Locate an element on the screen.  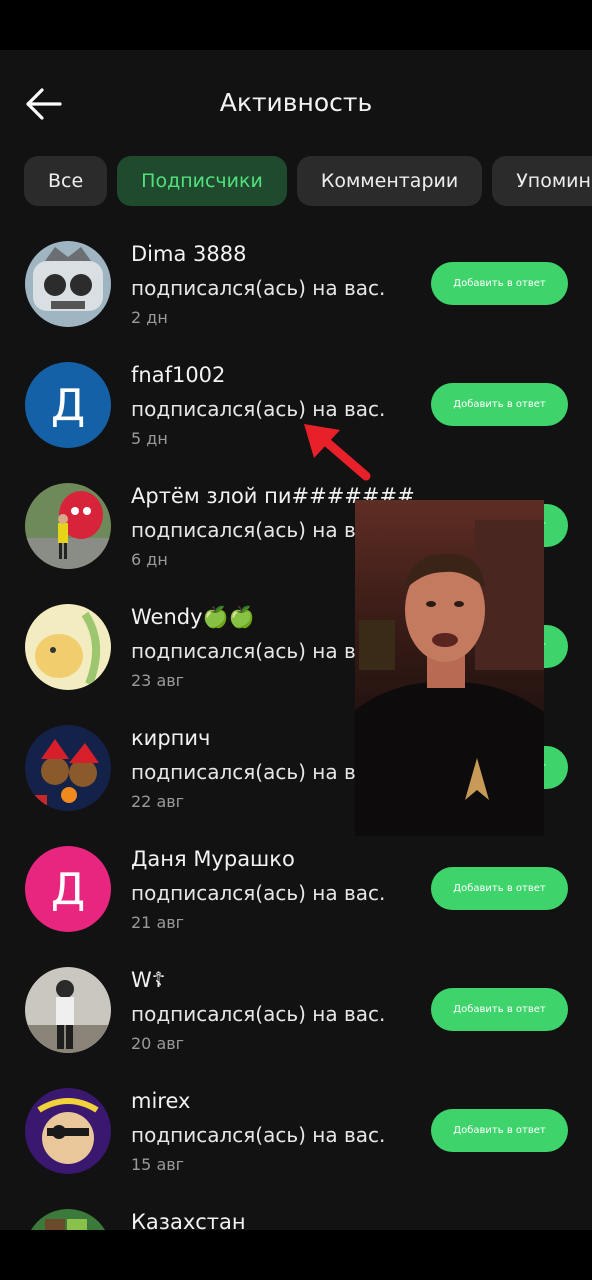
timestamp: 2 дн is located at coordinates (149, 317).